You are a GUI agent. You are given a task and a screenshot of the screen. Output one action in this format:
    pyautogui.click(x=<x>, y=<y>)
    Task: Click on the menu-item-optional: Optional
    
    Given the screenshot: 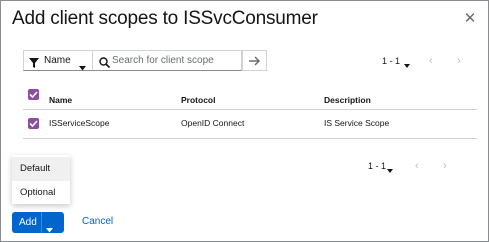 What is the action you would take?
    pyautogui.click(x=41, y=193)
    